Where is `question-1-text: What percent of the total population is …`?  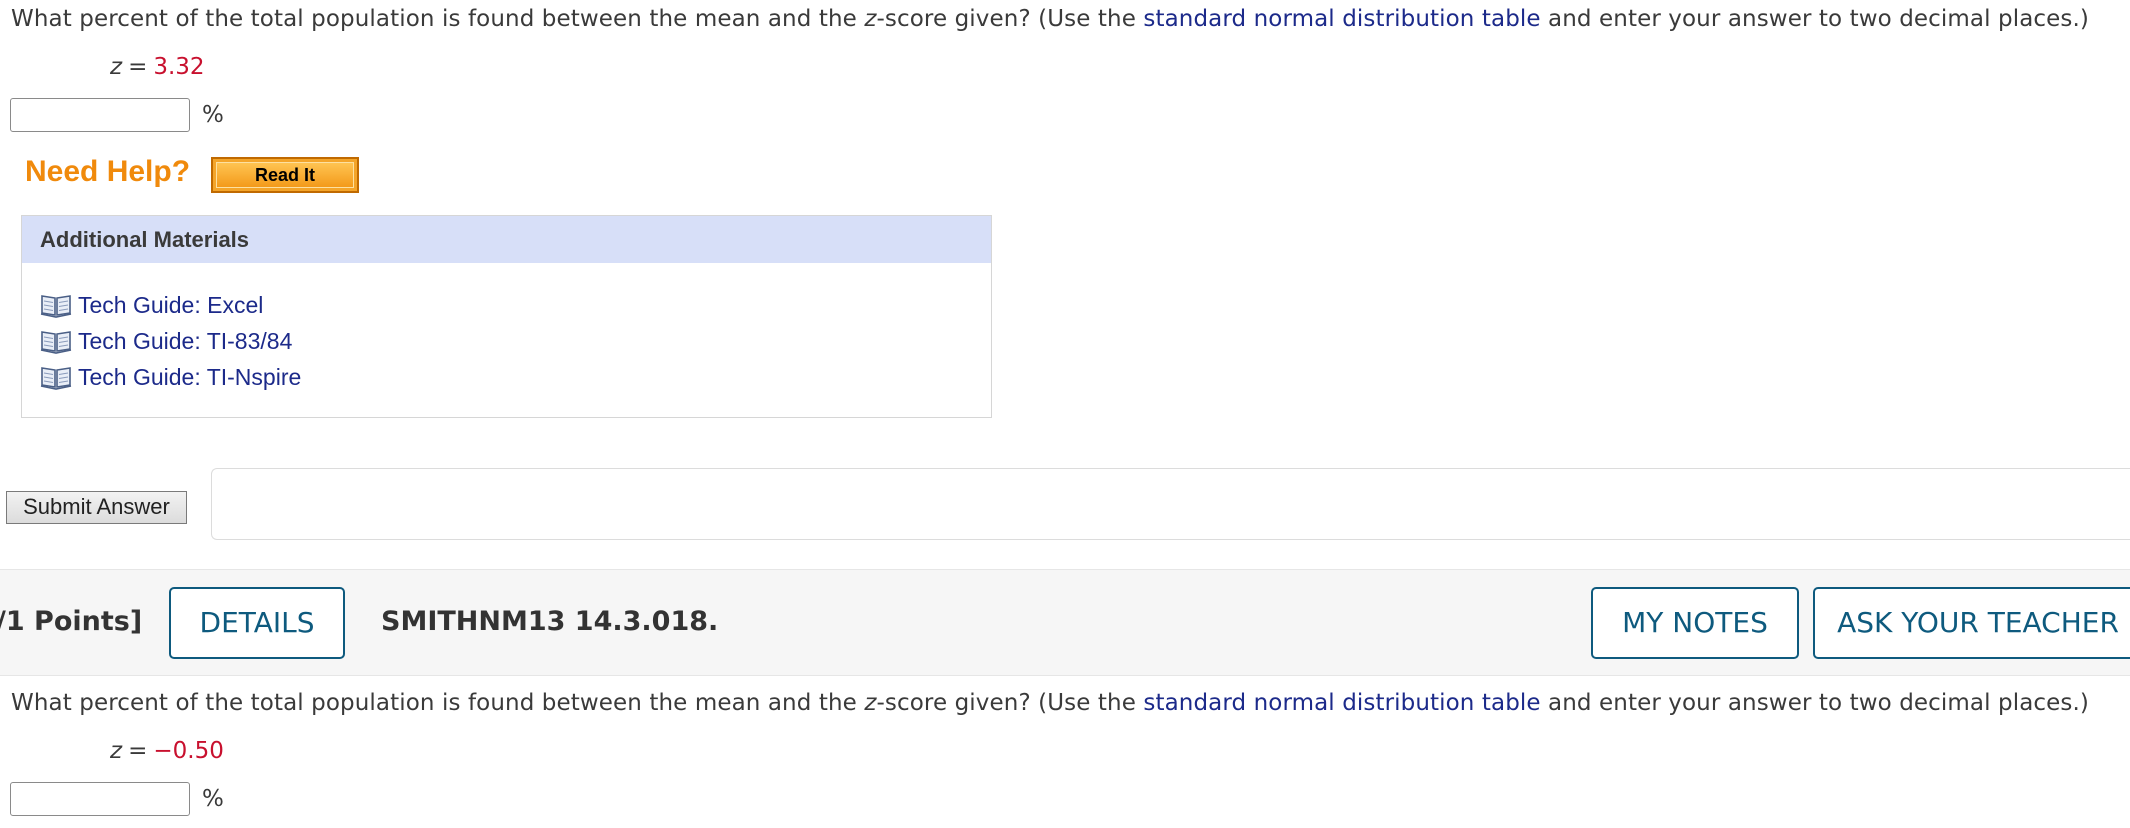 question-1-text: What percent of the total population is … is located at coordinates (1050, 19).